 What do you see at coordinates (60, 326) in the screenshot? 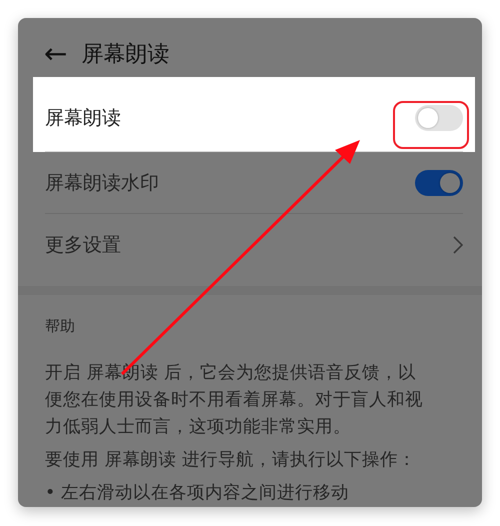
I see `section-heading: 帮助` at bounding box center [60, 326].